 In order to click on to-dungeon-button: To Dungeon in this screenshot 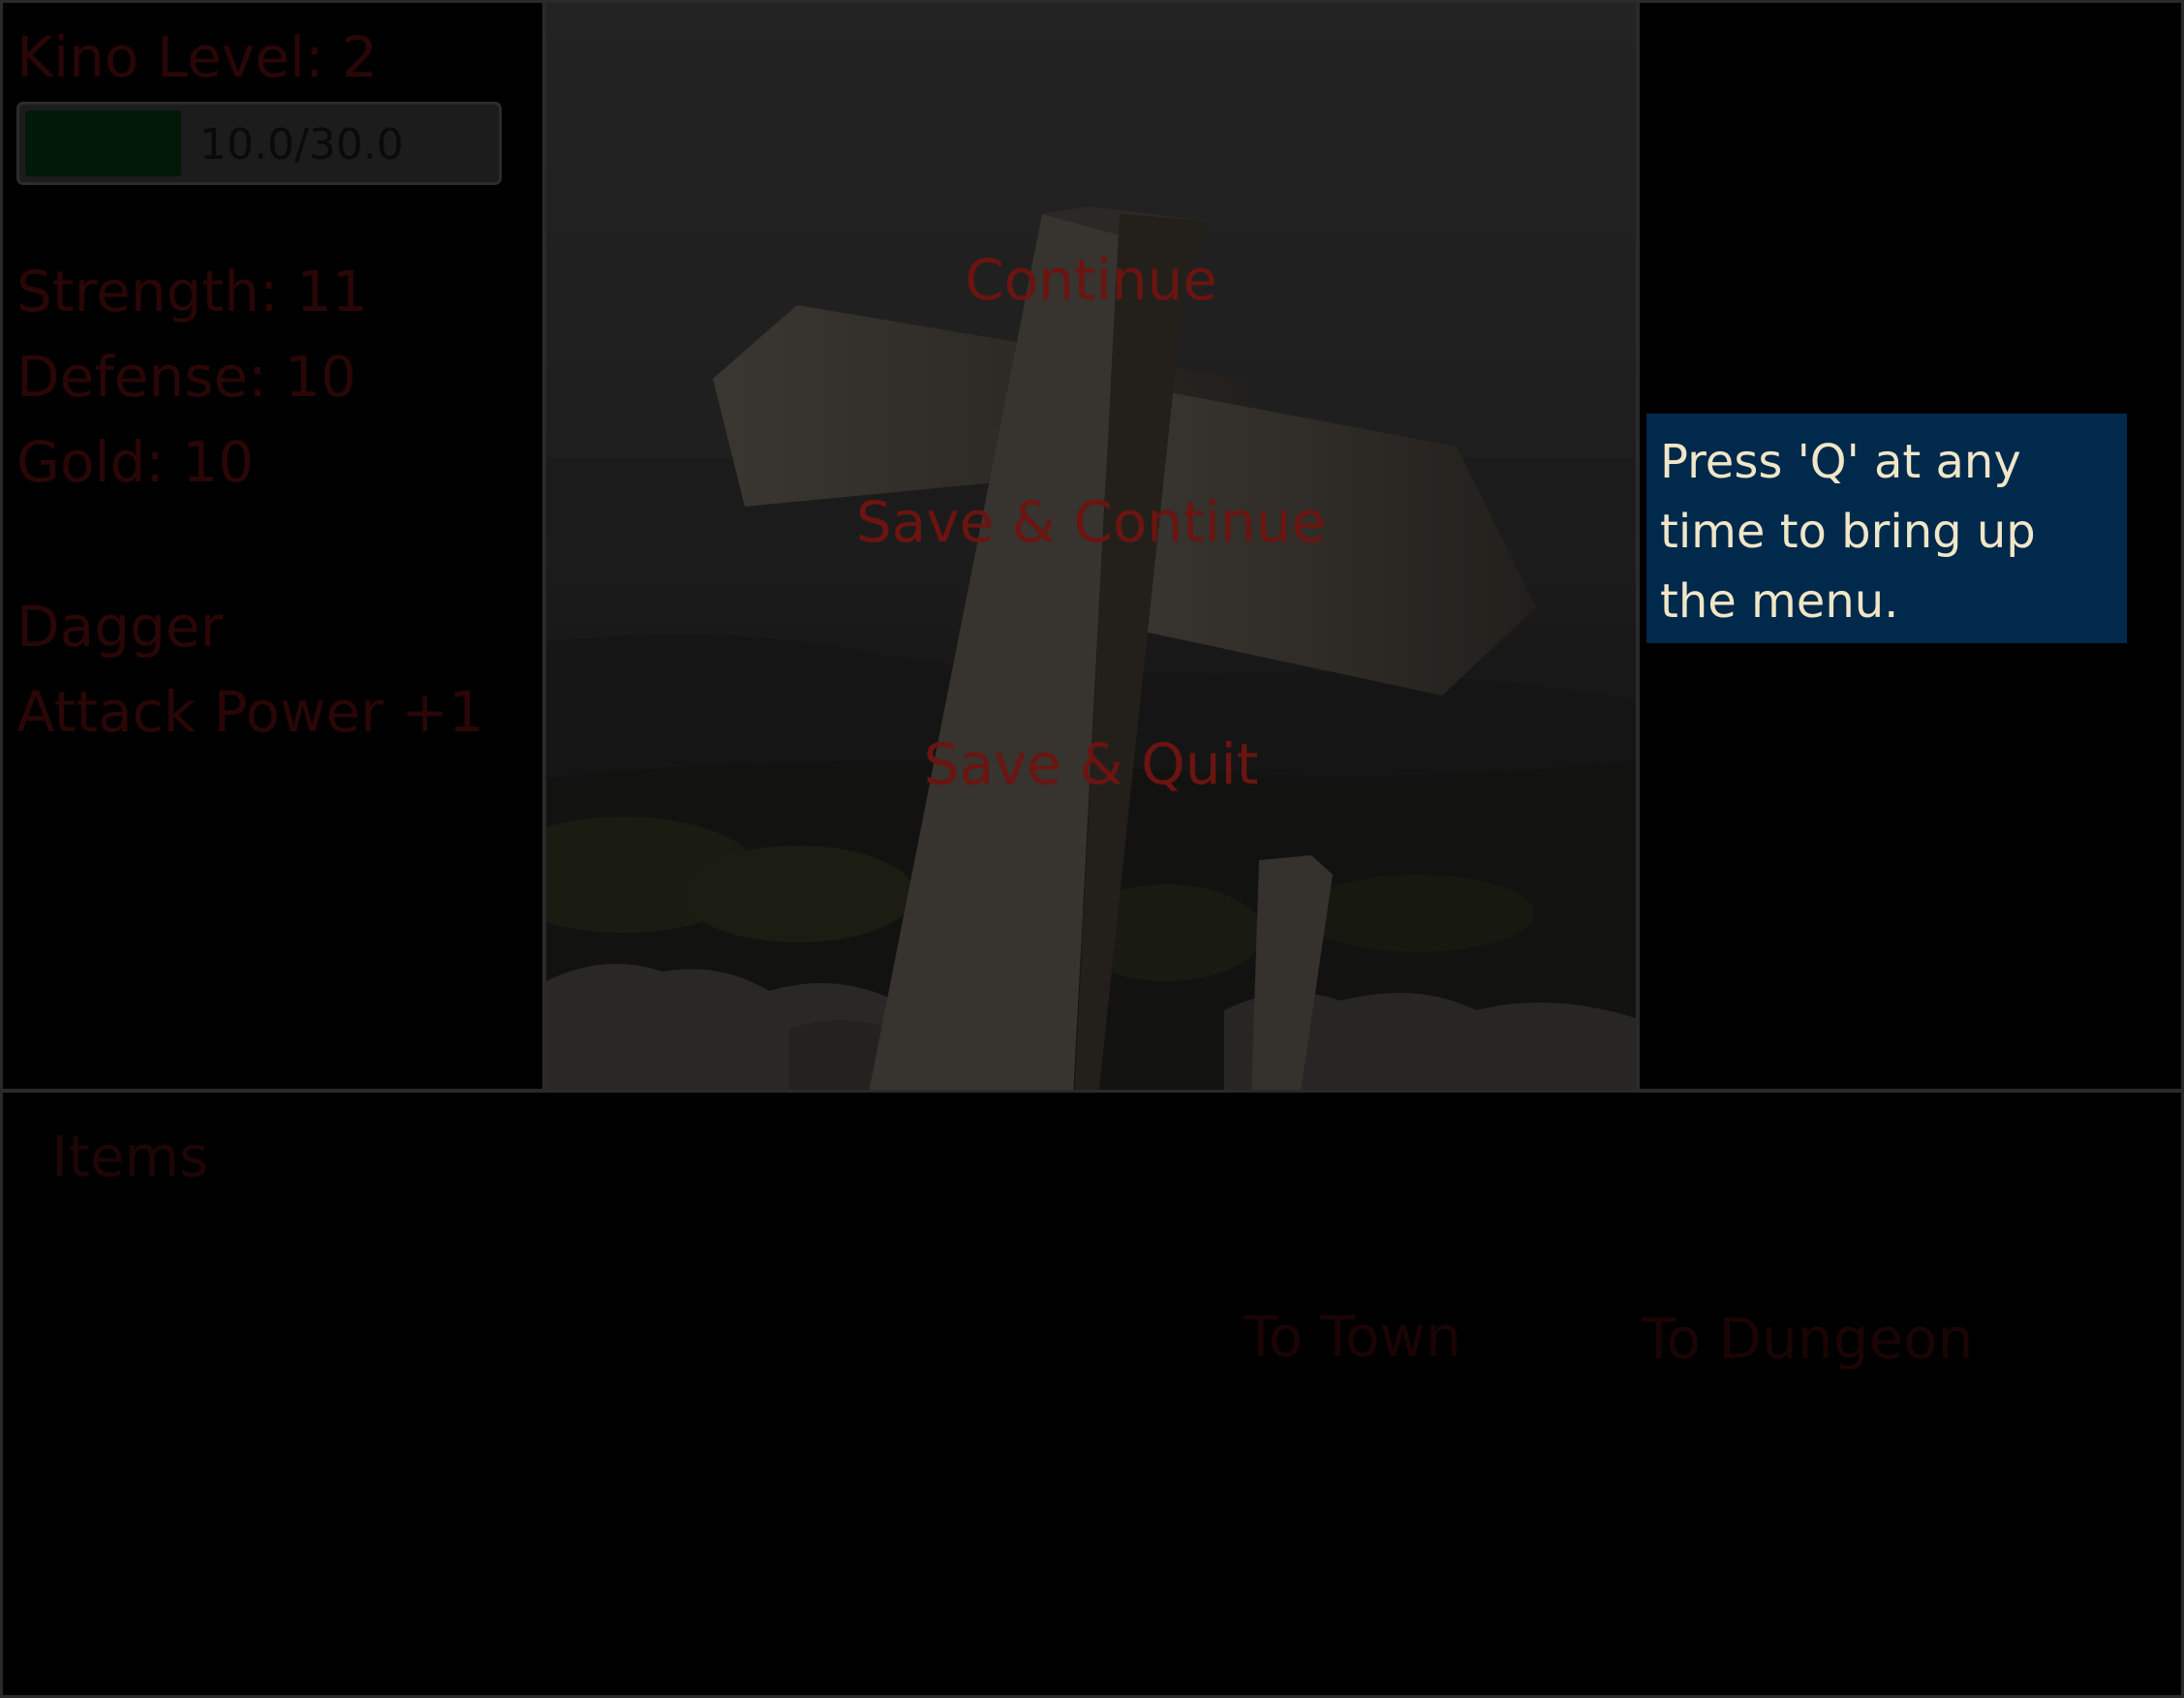, I will do `click(1808, 1339)`.